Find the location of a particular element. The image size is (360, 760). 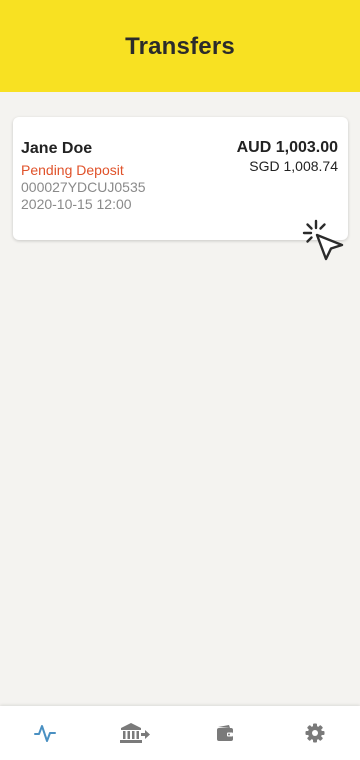

click-cursor-icon is located at coordinates (323, 240).